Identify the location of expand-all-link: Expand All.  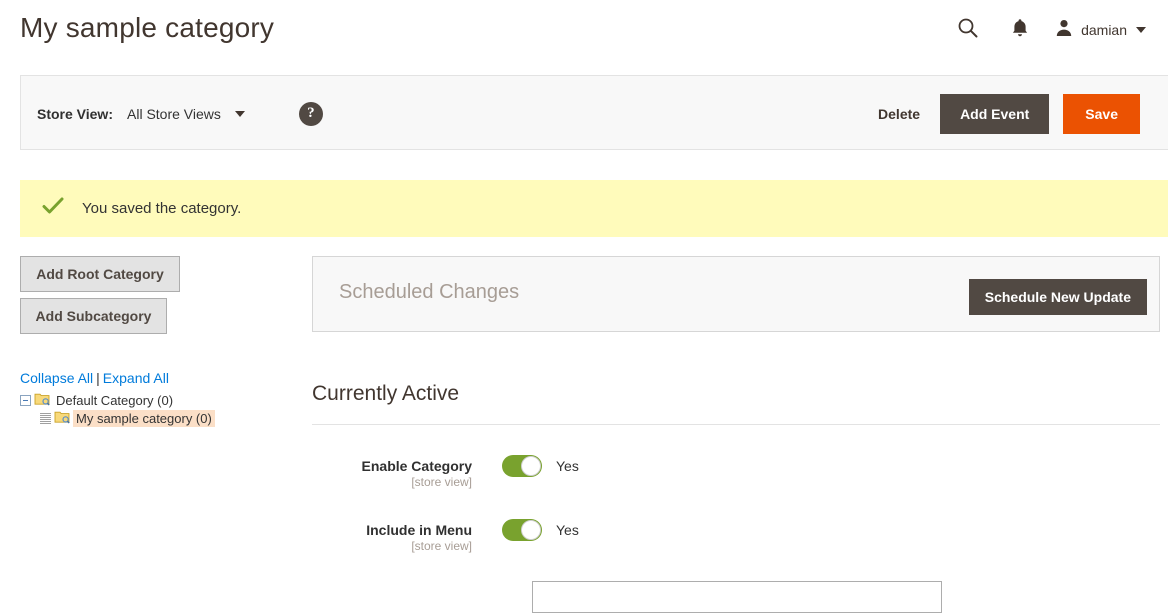
(136, 378).